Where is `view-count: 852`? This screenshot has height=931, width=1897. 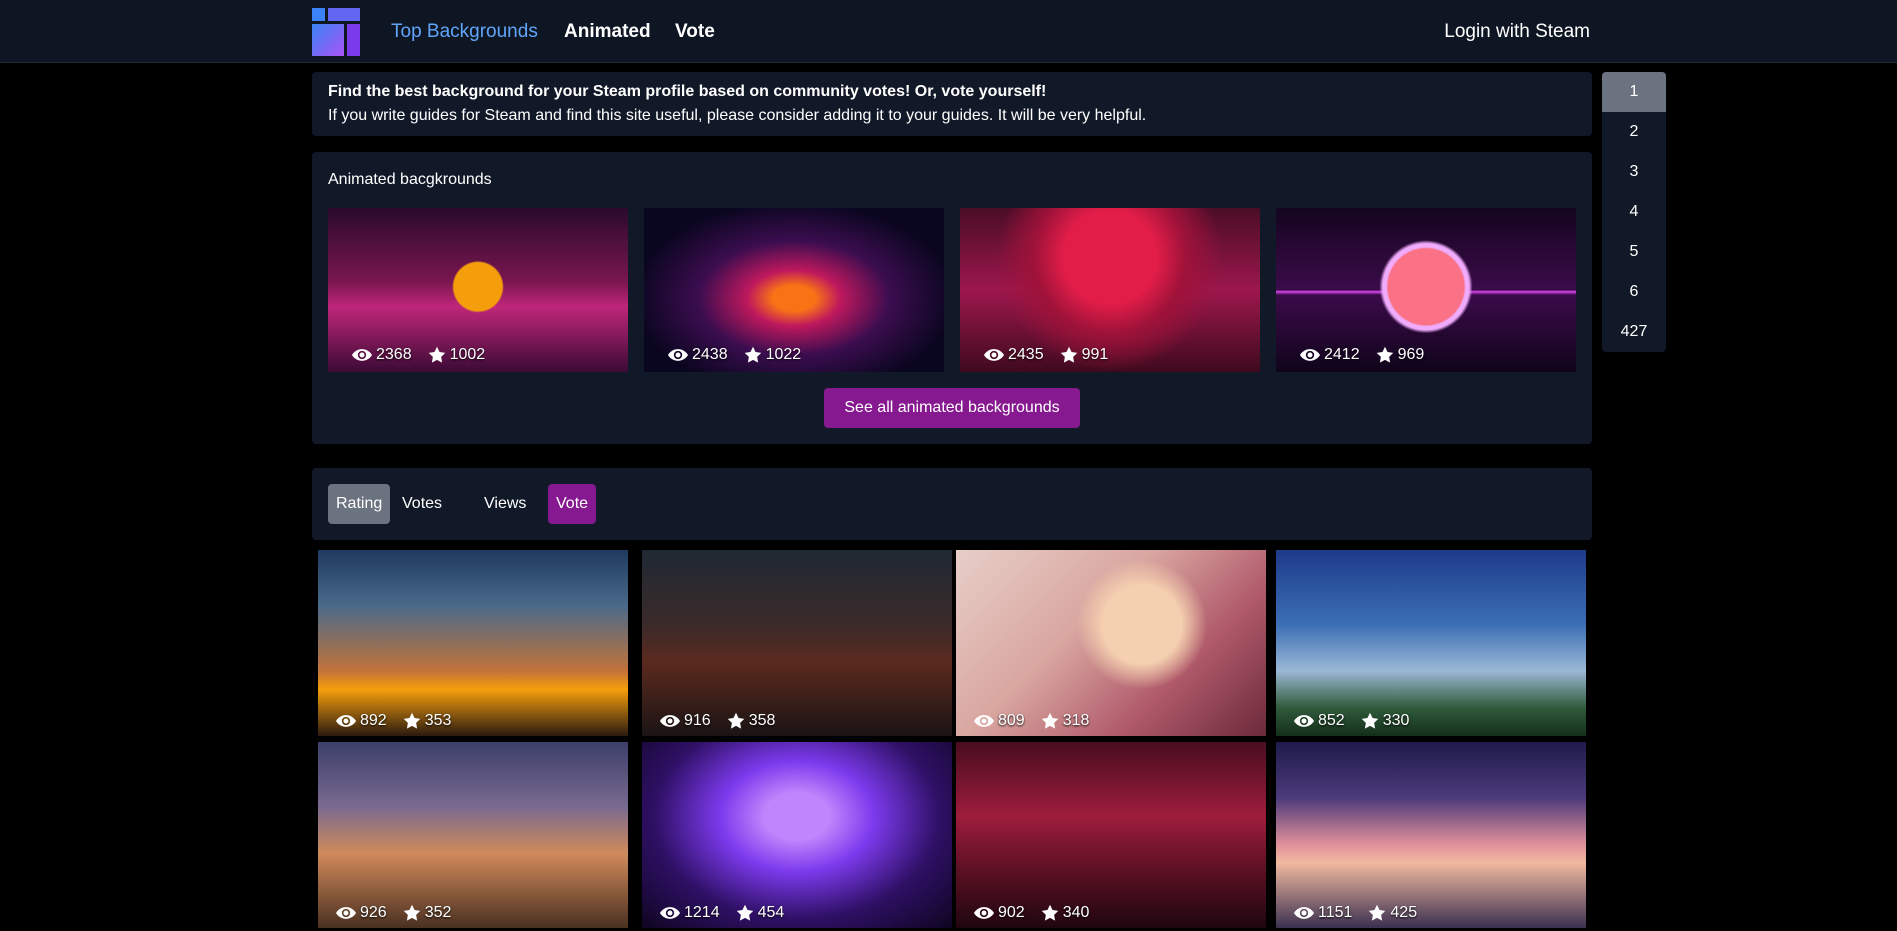 view-count: 852 is located at coordinates (1331, 720).